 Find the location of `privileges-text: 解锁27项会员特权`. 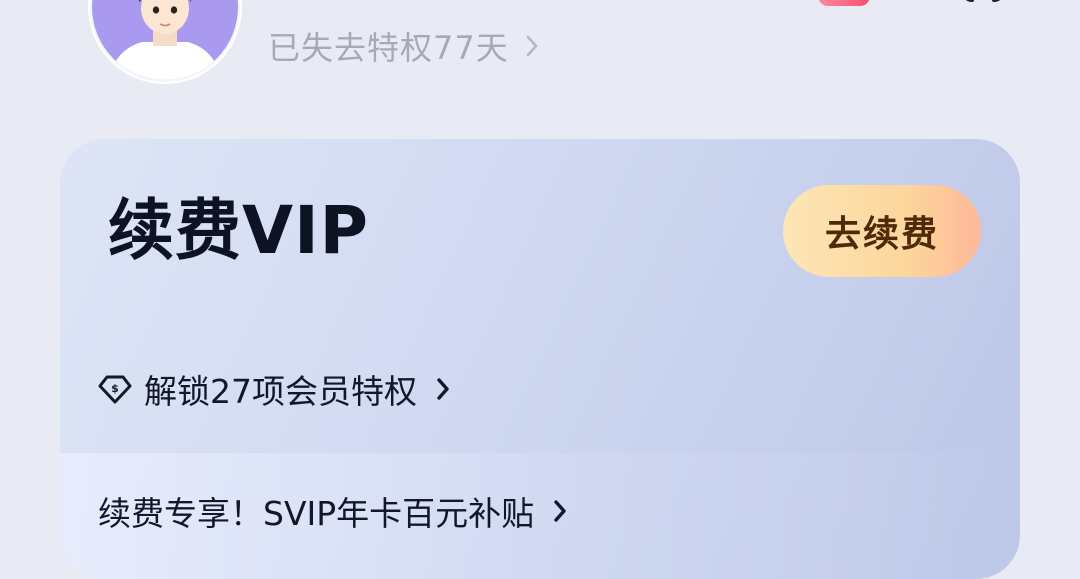

privileges-text: 解锁27项会员特权 is located at coordinates (280, 391).